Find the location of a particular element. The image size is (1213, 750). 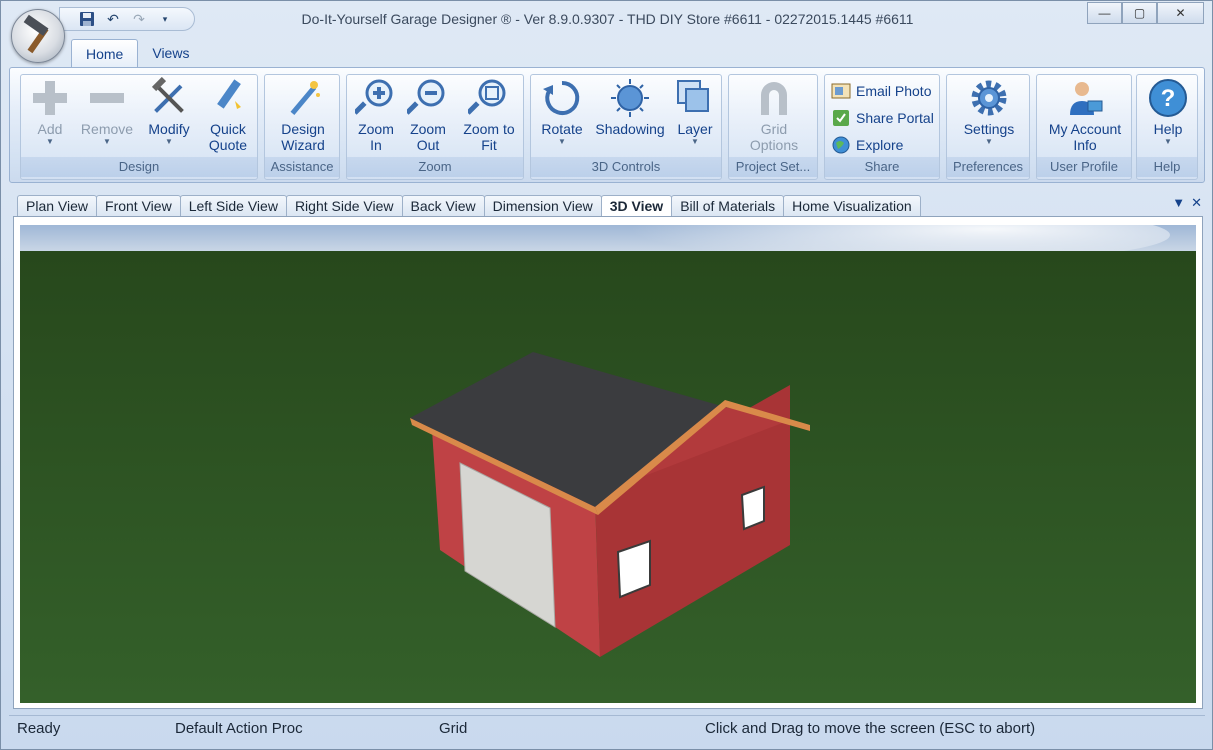

zoom-out-button: Zoom Out is located at coordinates (428, 115).